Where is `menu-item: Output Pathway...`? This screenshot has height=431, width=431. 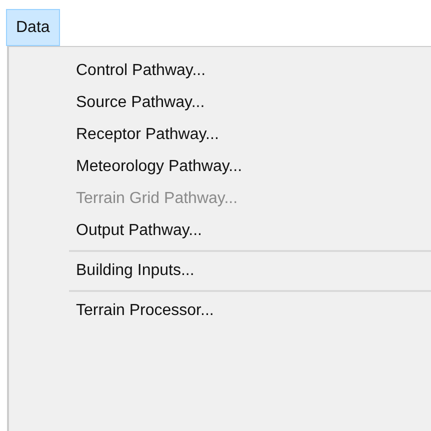 menu-item: Output Pathway... is located at coordinates (220, 231).